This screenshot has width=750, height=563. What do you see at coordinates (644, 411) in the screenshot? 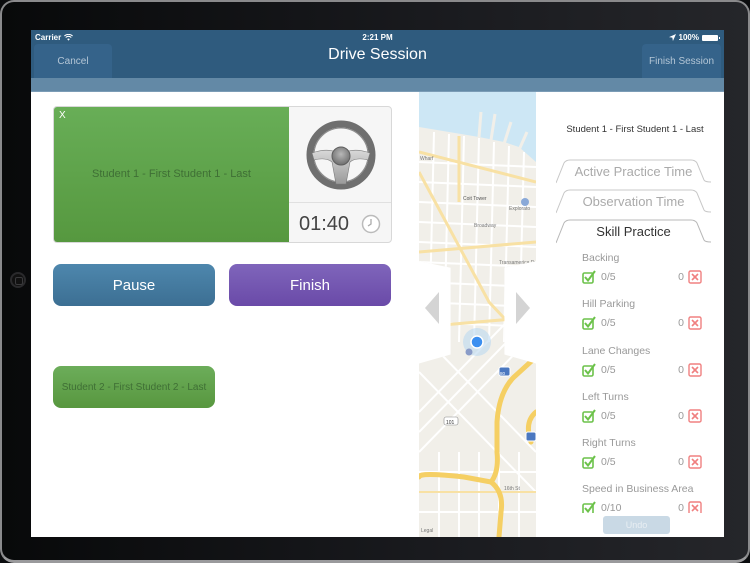
I see `skill-item: Left Turns 0/5 0` at bounding box center [644, 411].